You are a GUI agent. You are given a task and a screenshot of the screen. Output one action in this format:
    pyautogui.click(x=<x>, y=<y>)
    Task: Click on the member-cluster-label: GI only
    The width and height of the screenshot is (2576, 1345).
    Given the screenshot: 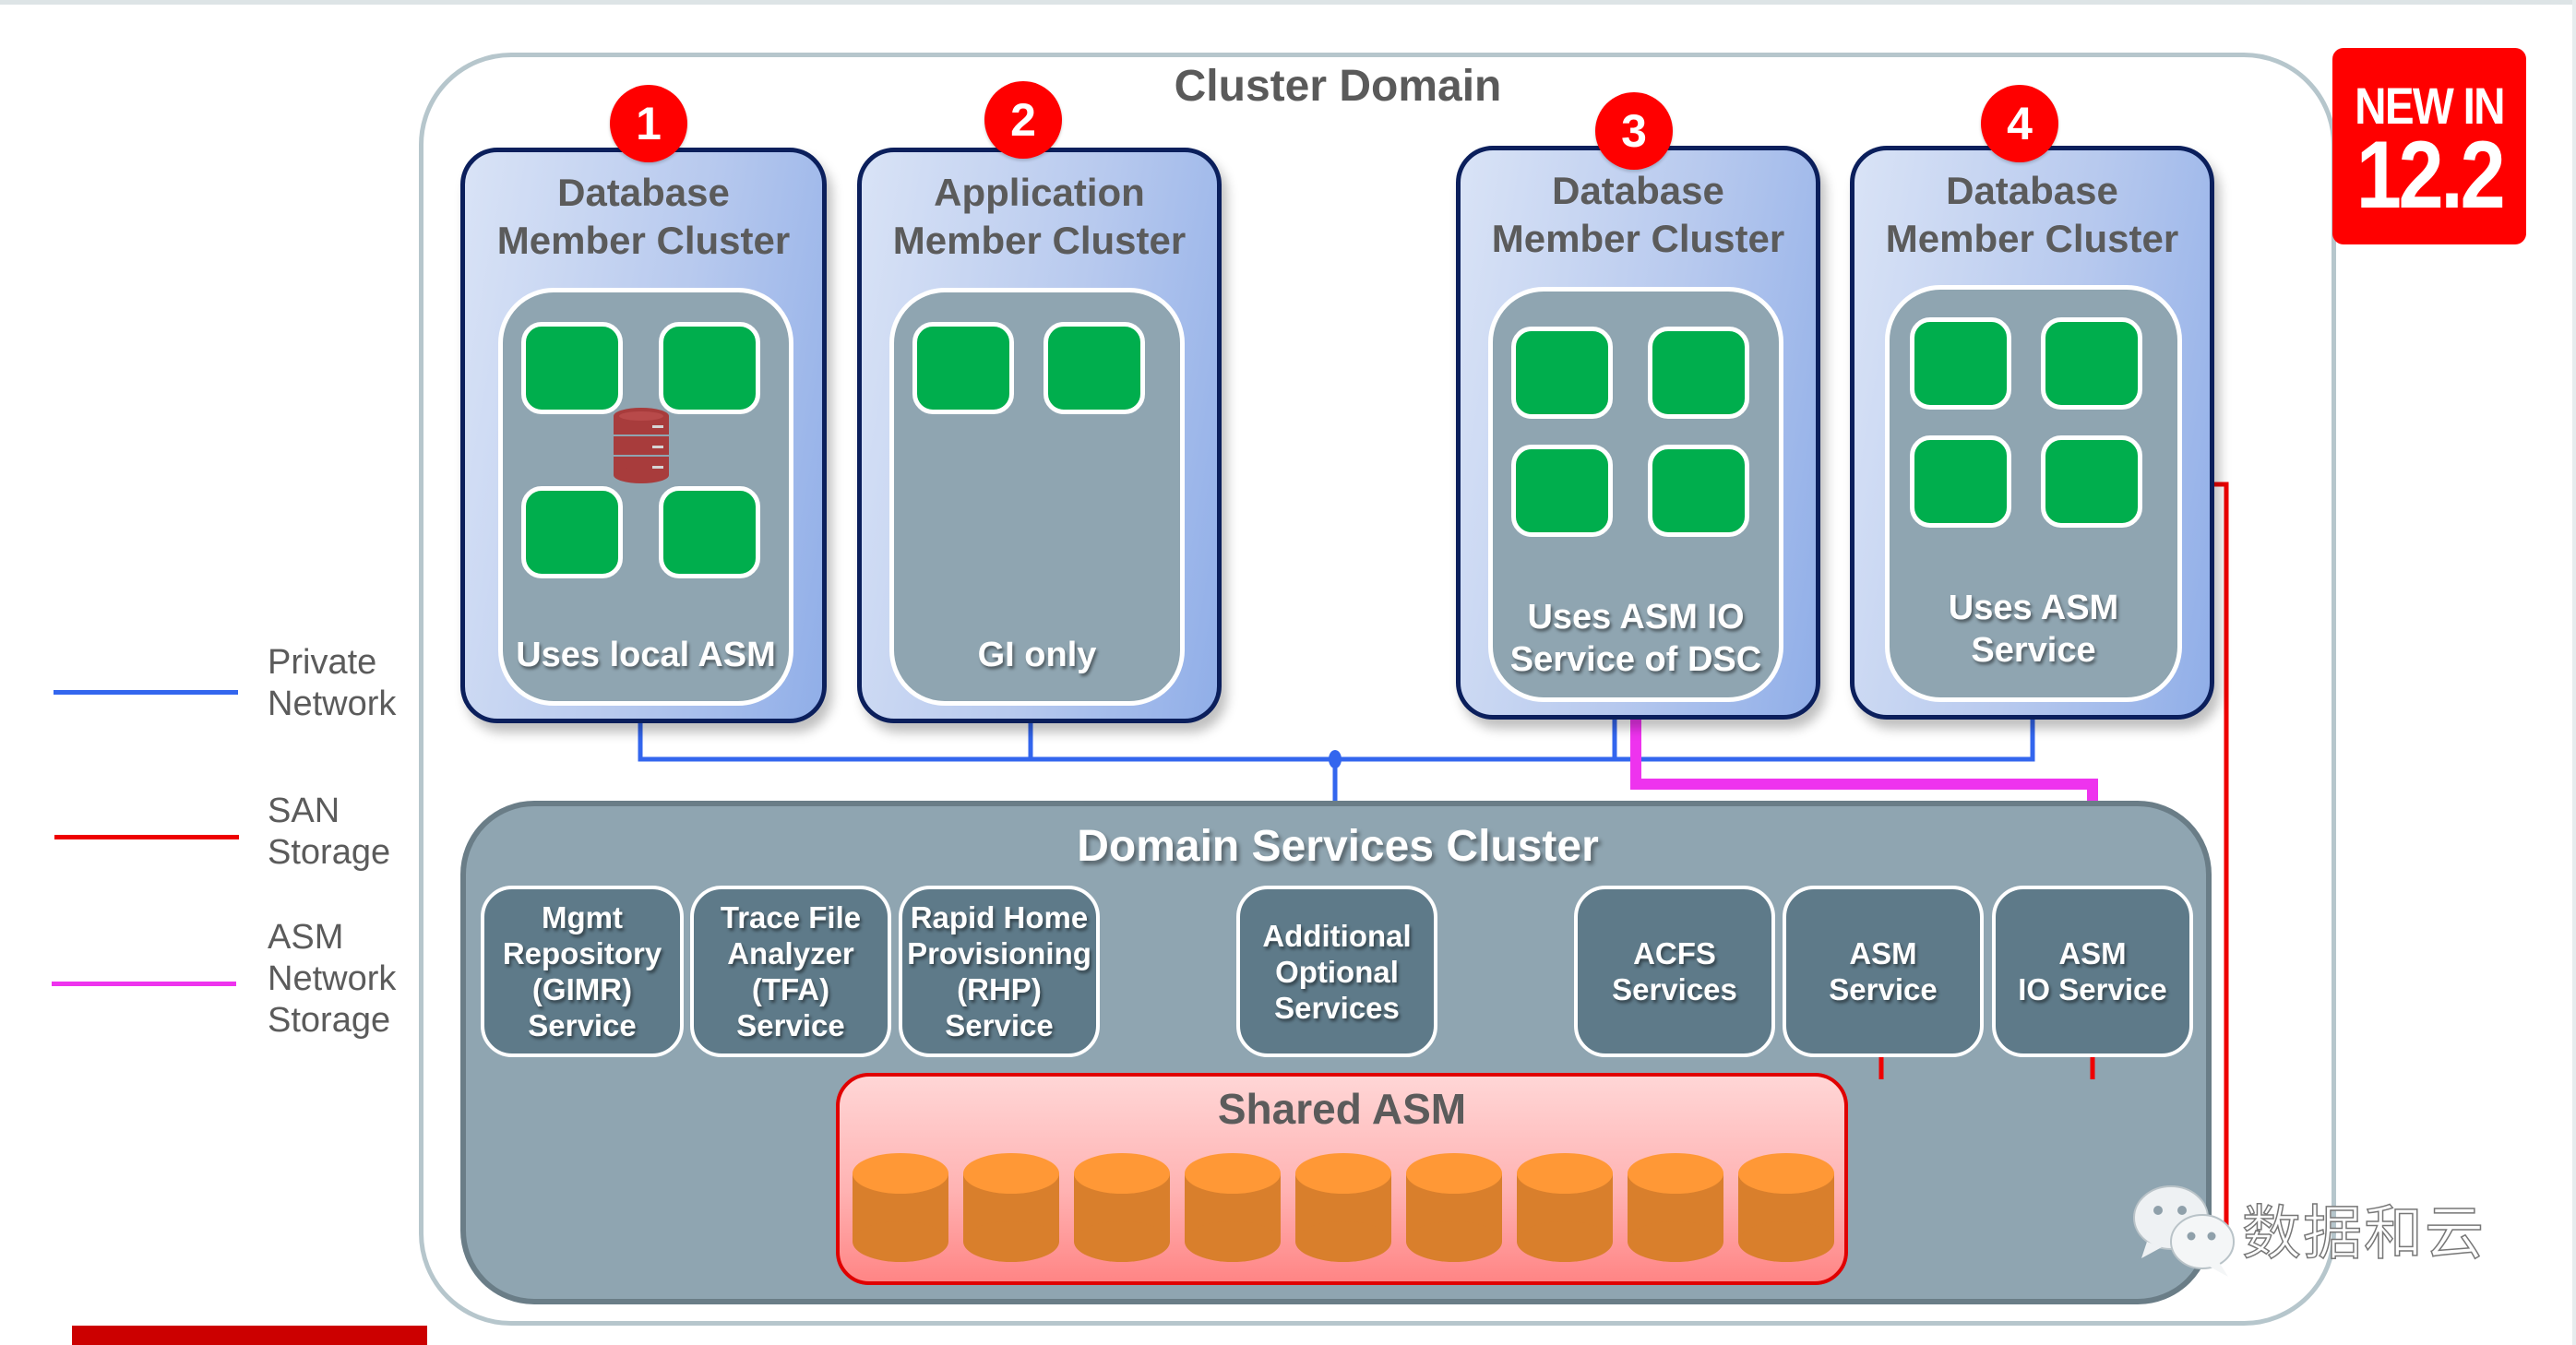 What is the action you would take?
    pyautogui.click(x=1037, y=655)
    